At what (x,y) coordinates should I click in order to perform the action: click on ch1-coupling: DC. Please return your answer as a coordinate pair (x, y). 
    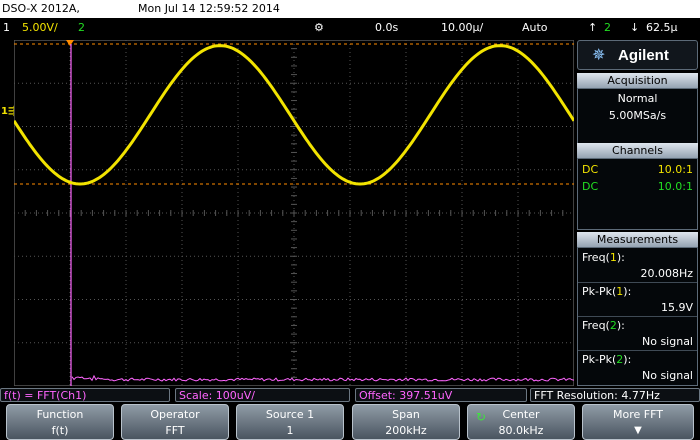
    Looking at the image, I should click on (590, 169).